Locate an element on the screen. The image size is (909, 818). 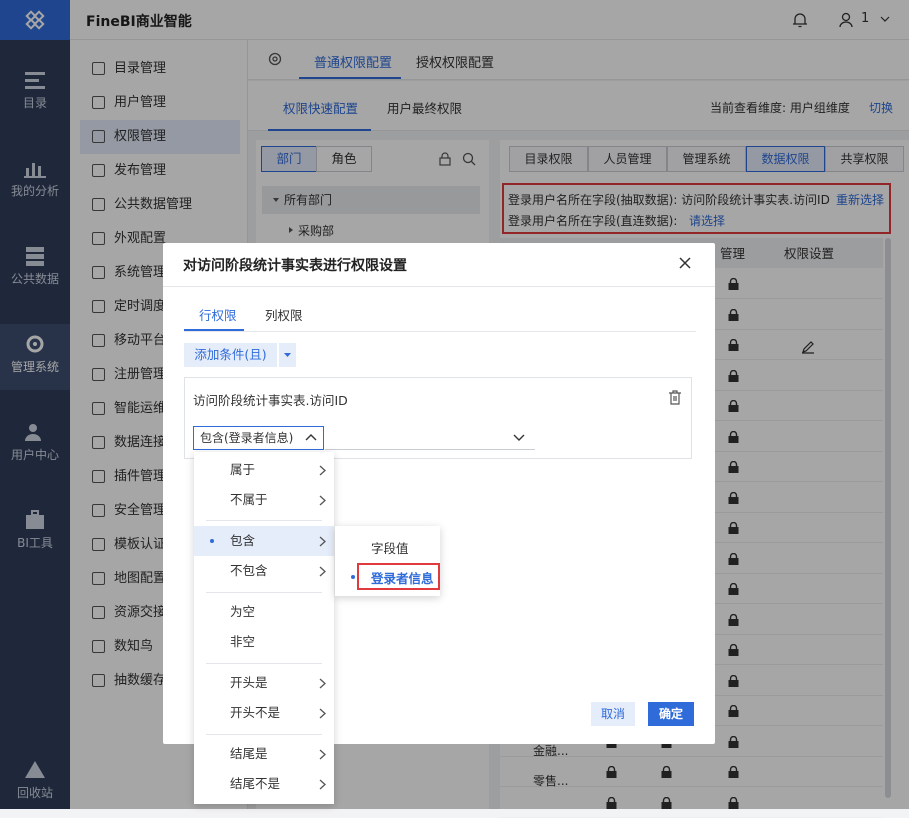
menu-item-ends-with: 结尾是 is located at coordinates (264, 754).